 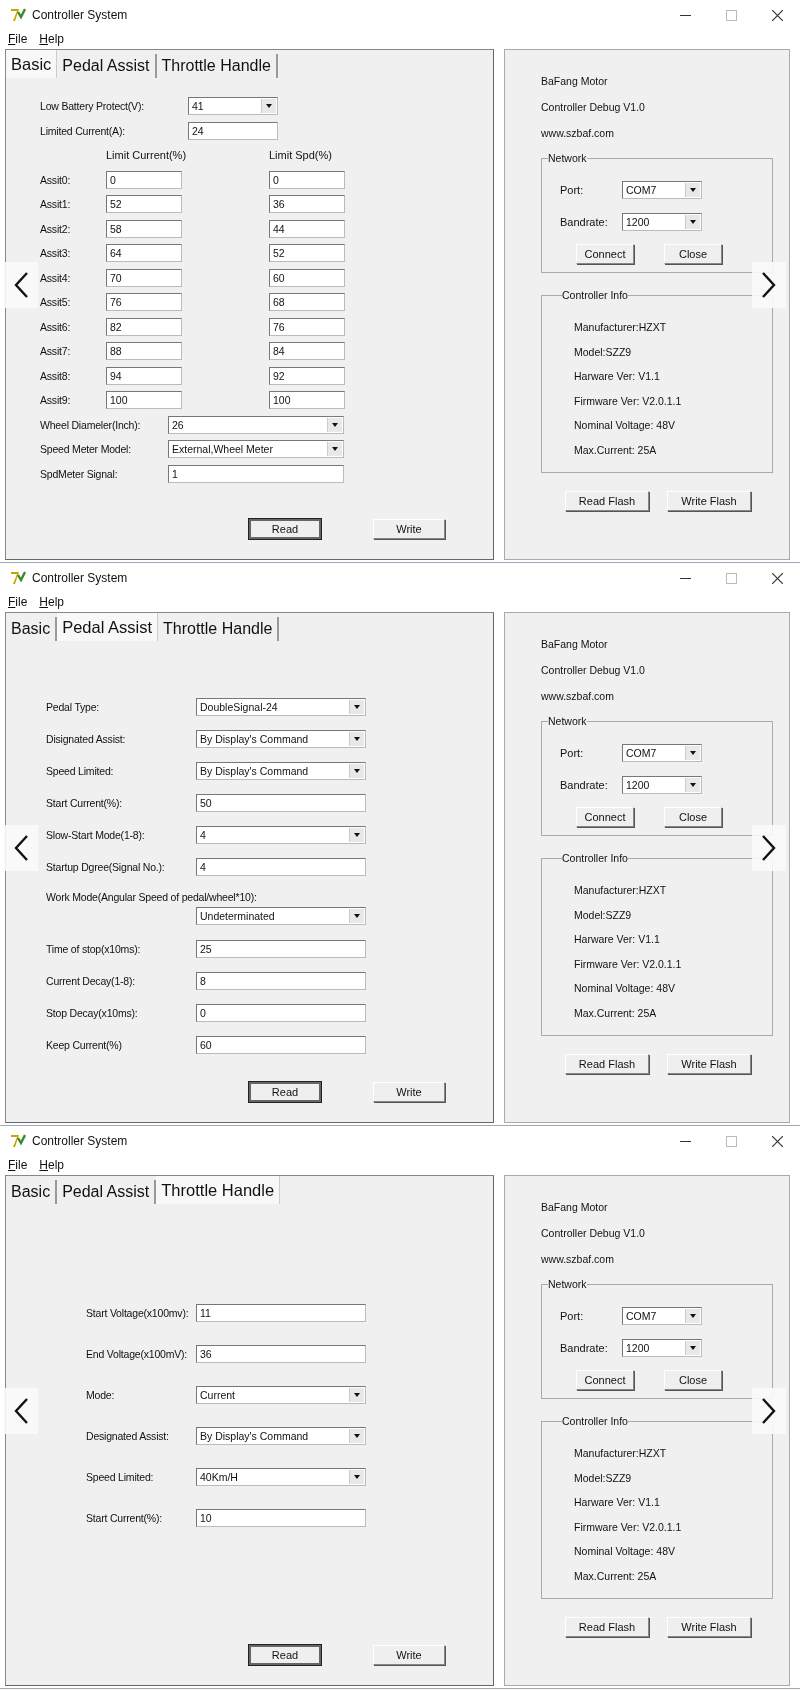 What do you see at coordinates (144, 351) in the screenshot?
I see `input-field: 88` at bounding box center [144, 351].